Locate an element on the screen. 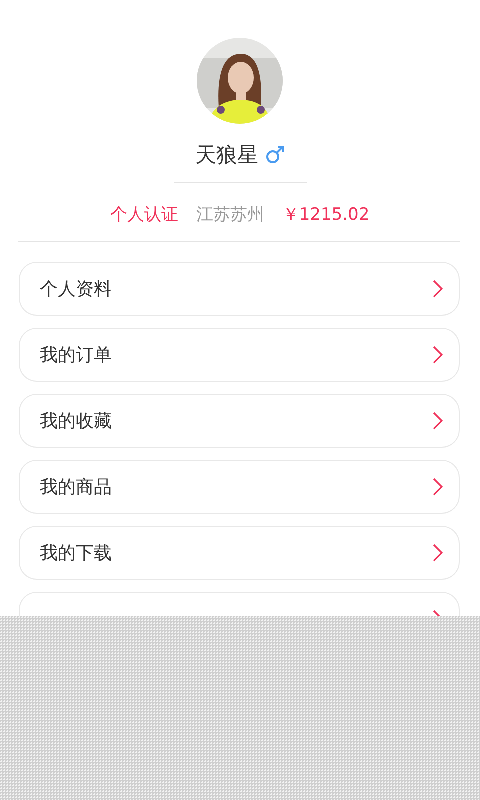 This screenshot has height=800, width=480. user-name: 天狼星 is located at coordinates (227, 155).